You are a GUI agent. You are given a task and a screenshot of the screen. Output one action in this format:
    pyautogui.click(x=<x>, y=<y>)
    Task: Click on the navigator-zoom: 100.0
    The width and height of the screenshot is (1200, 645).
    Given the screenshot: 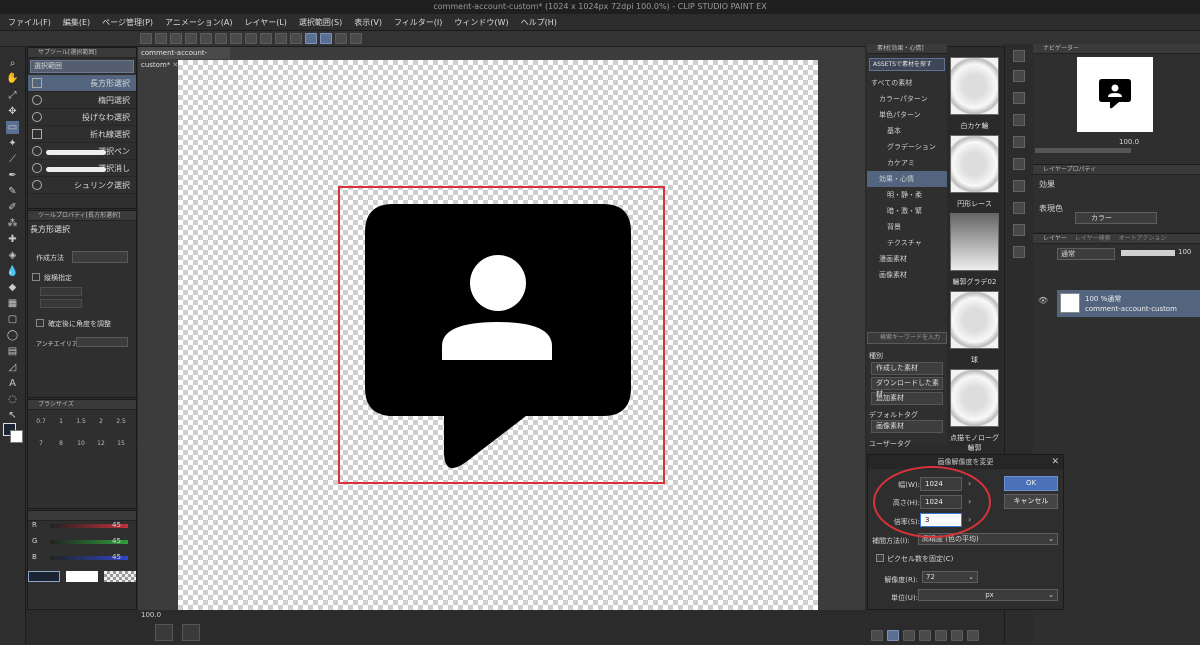 What is the action you would take?
    pyautogui.click(x=1129, y=142)
    